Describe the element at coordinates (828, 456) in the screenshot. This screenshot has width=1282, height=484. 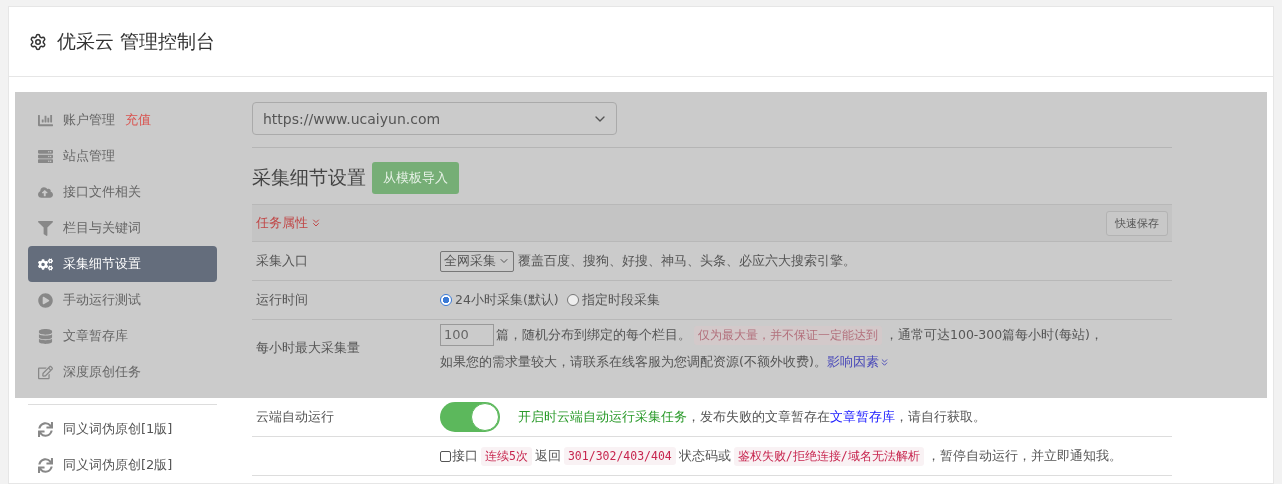
I see `highlight-code: 鉴权失败/拒绝连接/域名无法解析` at that location.